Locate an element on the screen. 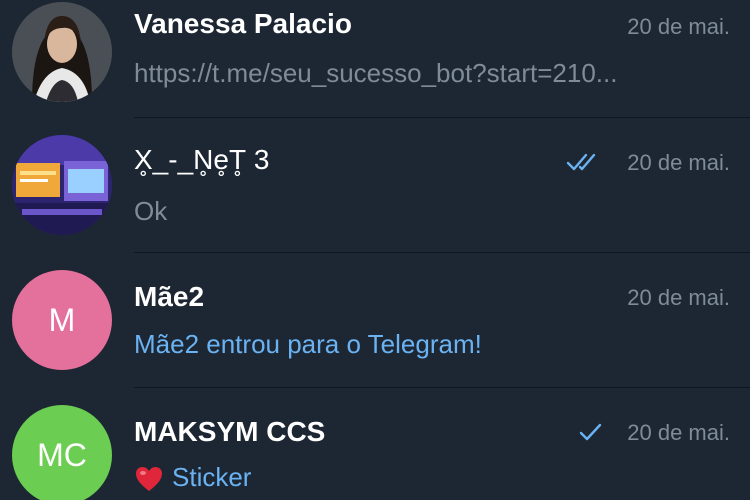 Image resolution: width=750 pixels, height=500 pixels. chat-preview-row: Sticker is located at coordinates (192, 477).